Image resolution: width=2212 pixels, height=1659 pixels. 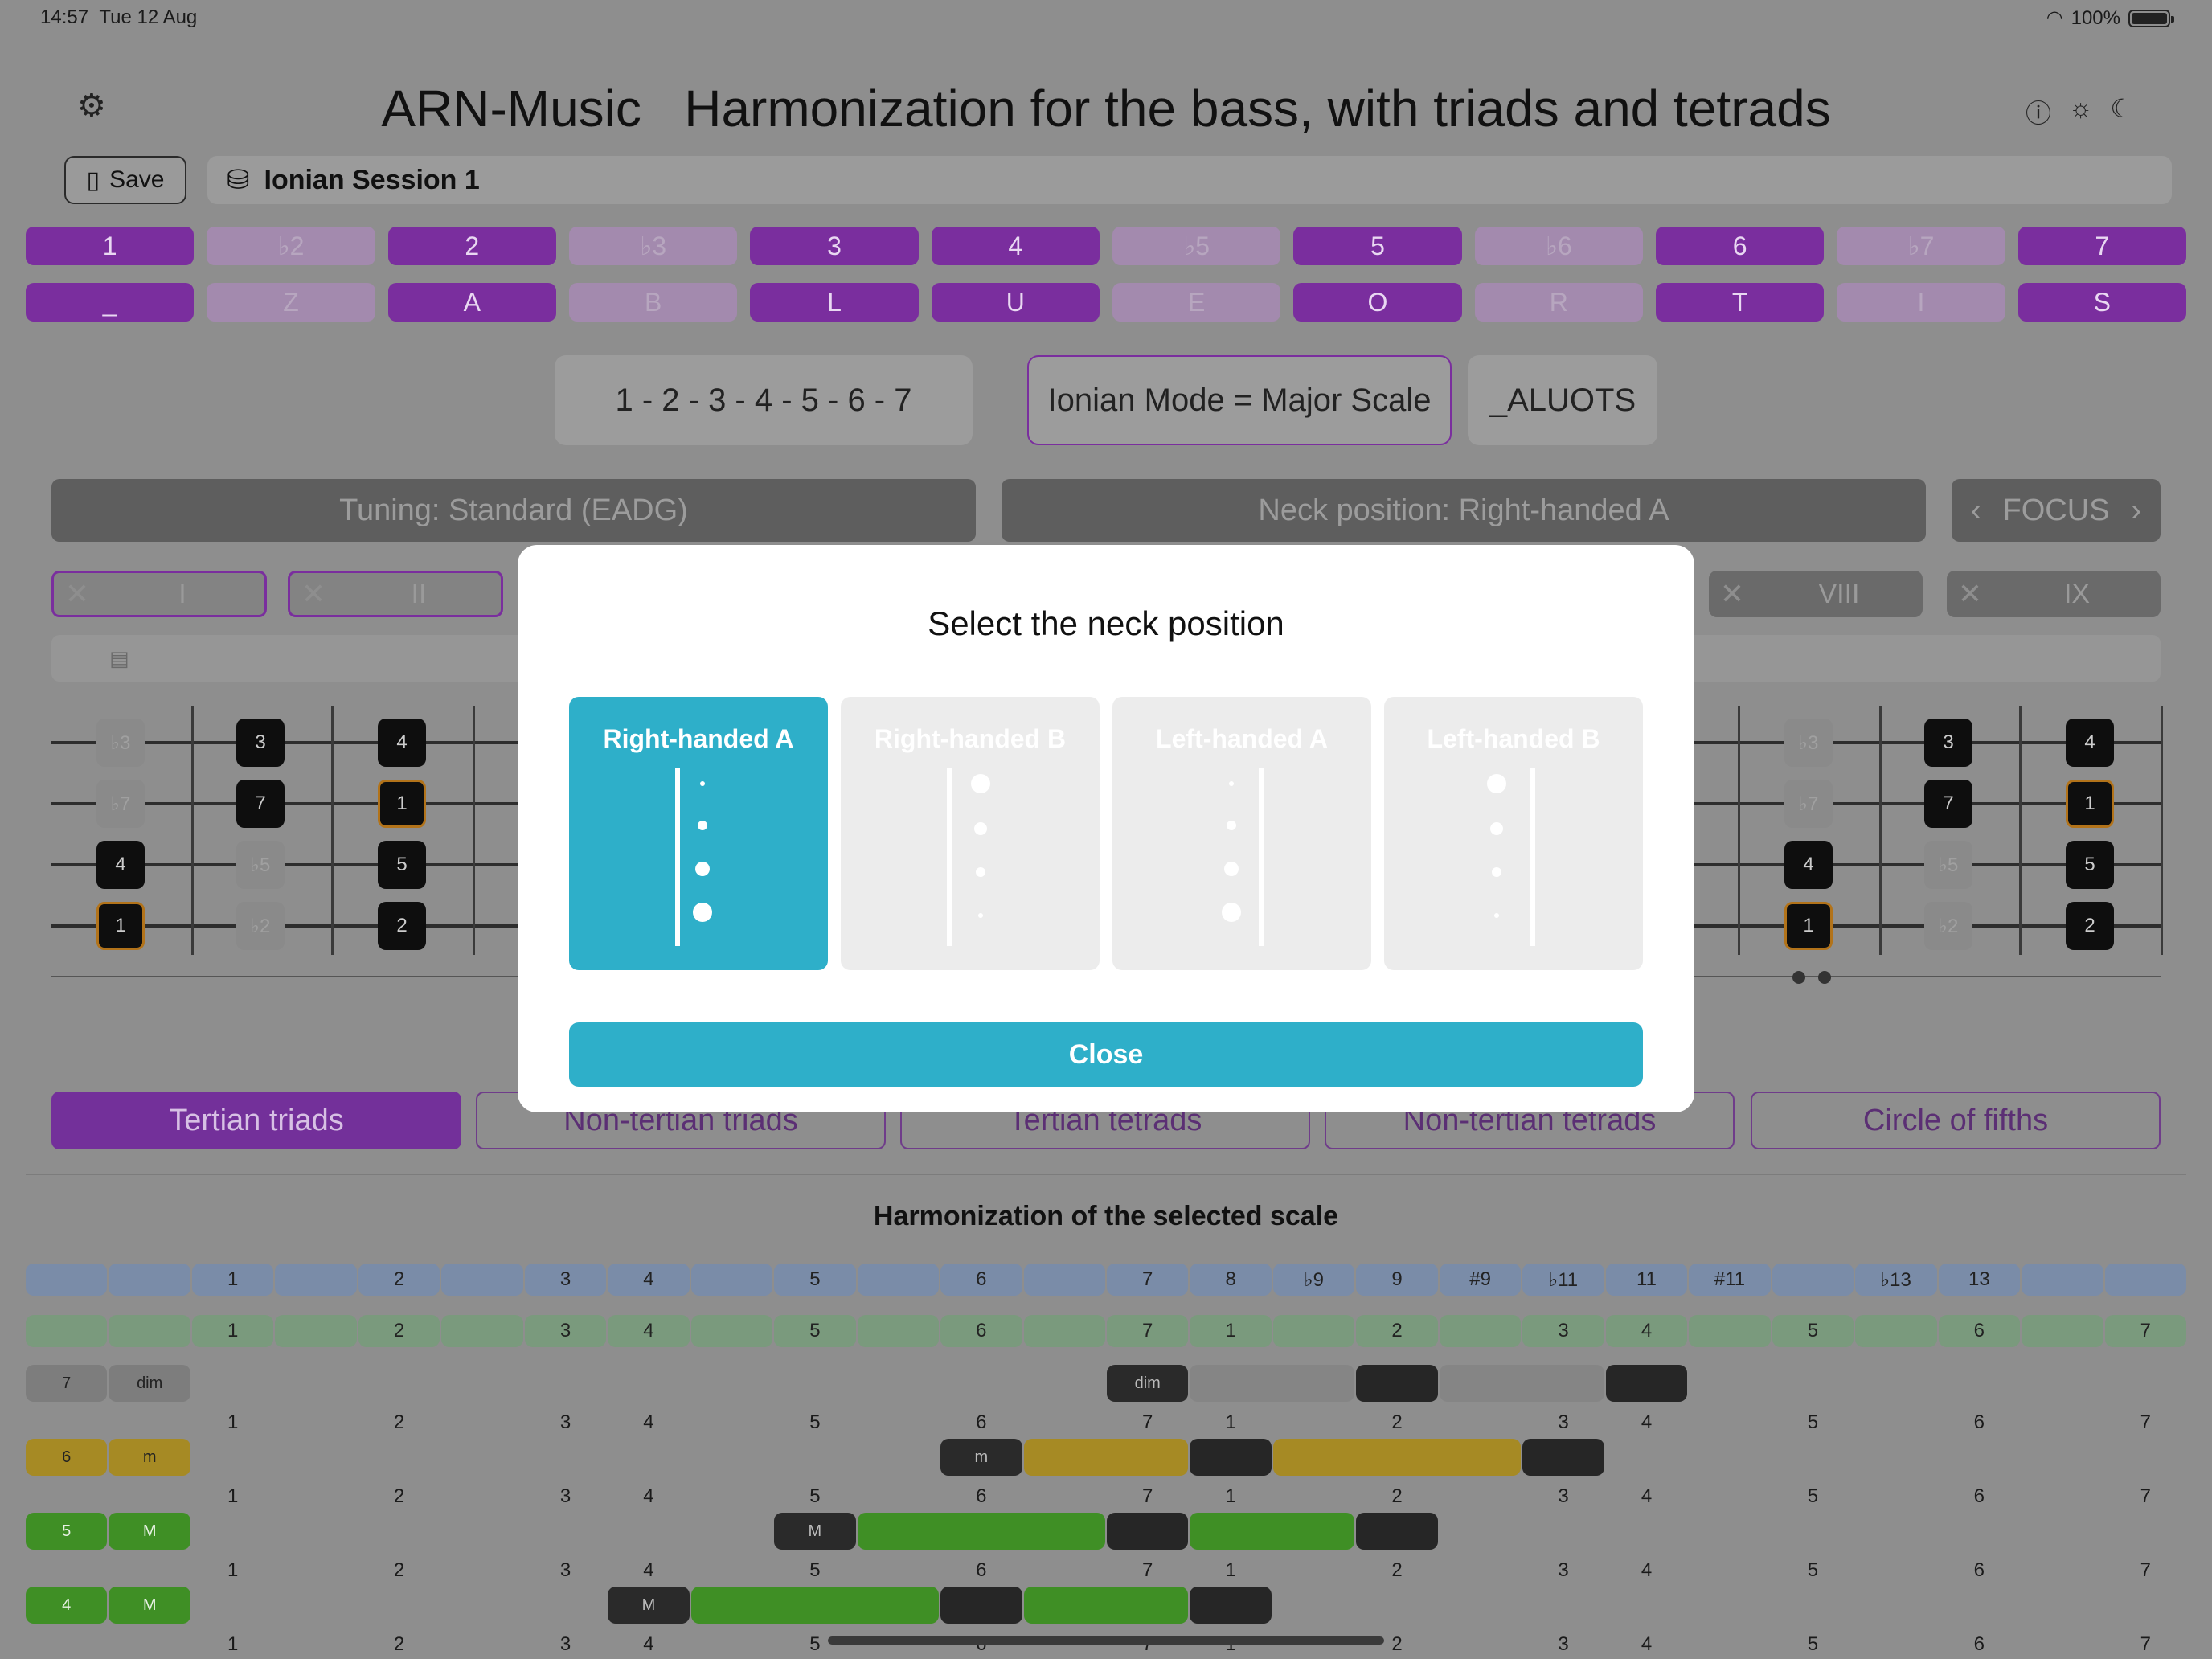 What do you see at coordinates (1106, 246) in the screenshot?
I see `degree-row: 1 ♭2 2 ♭3 3 4 ♭5 5 ♭6 6 ♭7 7` at bounding box center [1106, 246].